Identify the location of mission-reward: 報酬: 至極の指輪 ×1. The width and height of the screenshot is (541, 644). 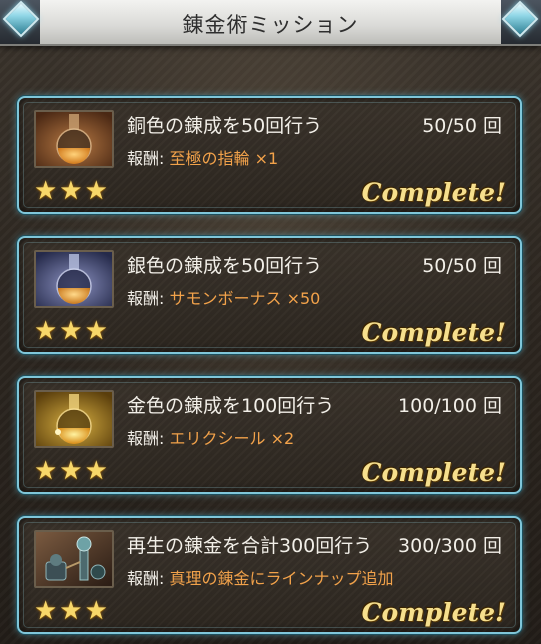
(202, 157).